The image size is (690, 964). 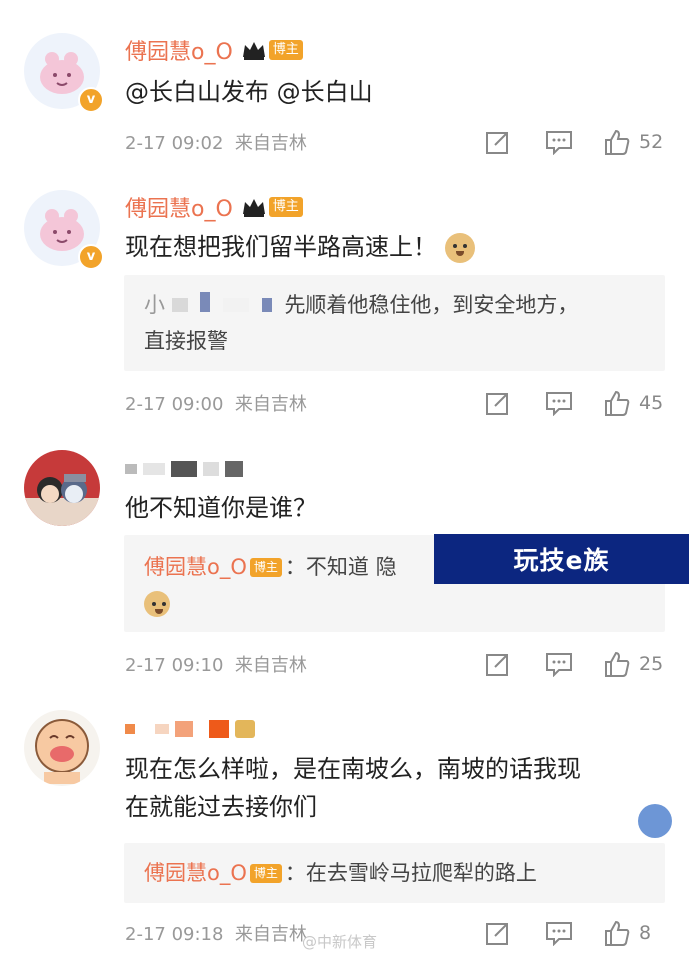 I want to click on like-button: 25, so click(x=634, y=664).